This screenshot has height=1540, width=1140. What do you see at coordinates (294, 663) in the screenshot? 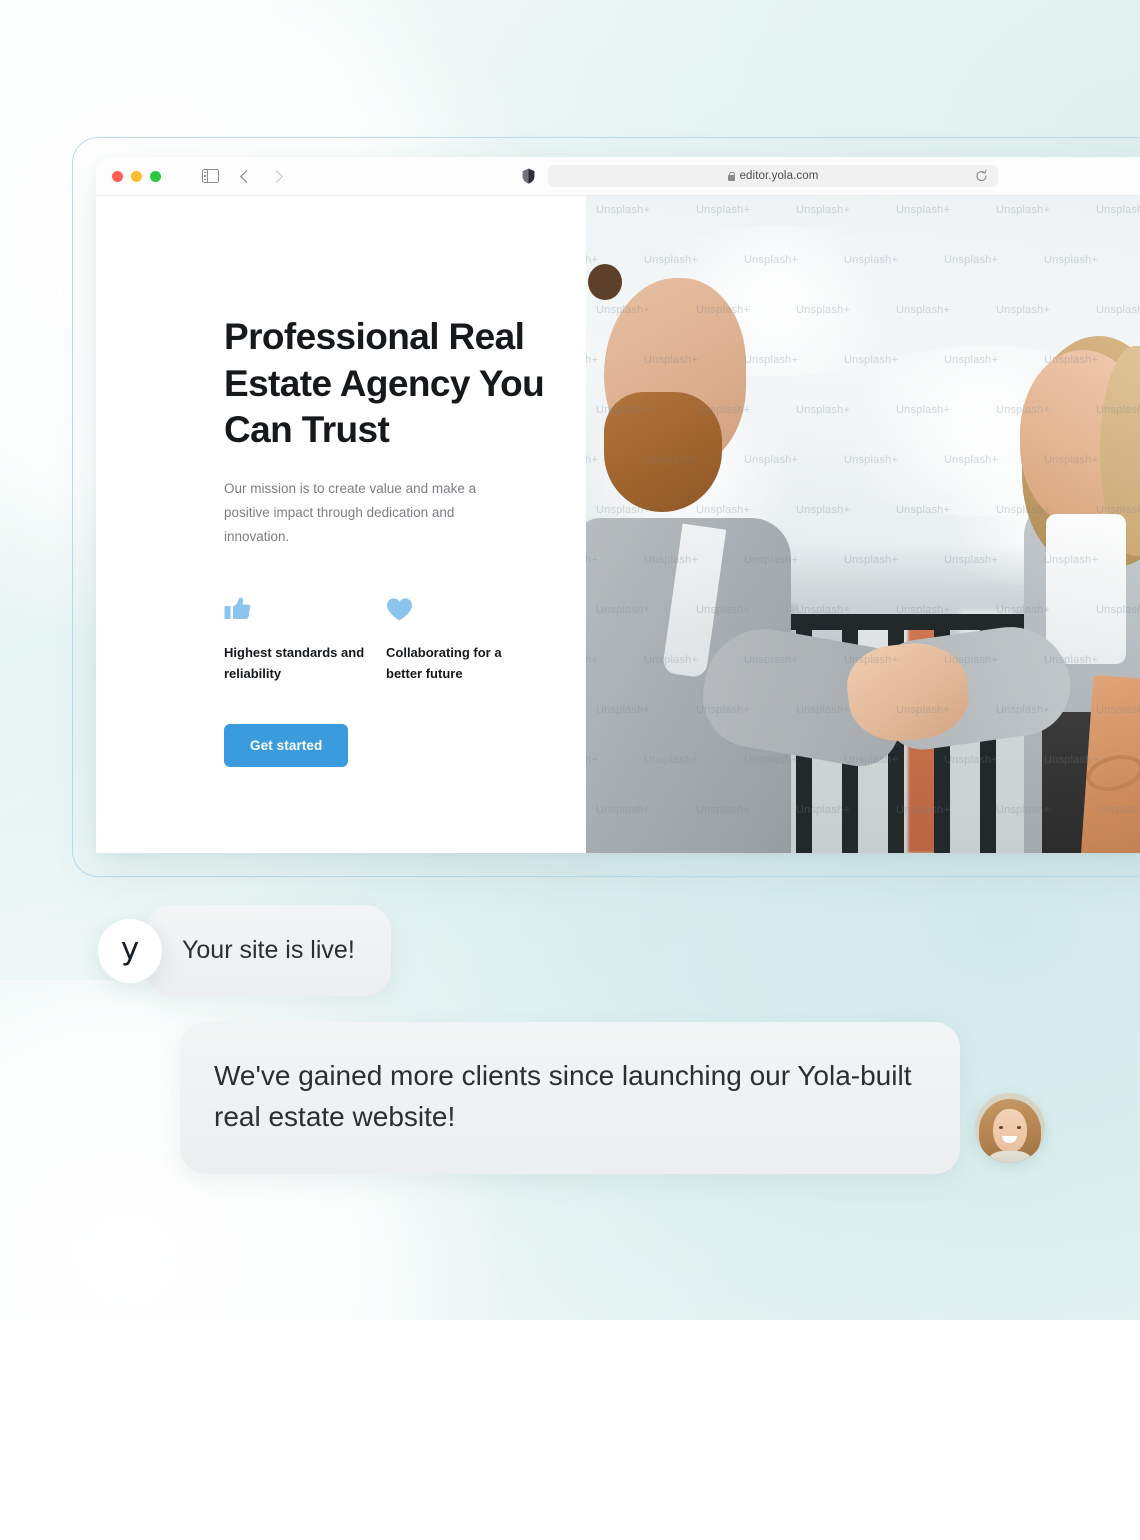
I see `feature-label: Highest standards and reliability` at bounding box center [294, 663].